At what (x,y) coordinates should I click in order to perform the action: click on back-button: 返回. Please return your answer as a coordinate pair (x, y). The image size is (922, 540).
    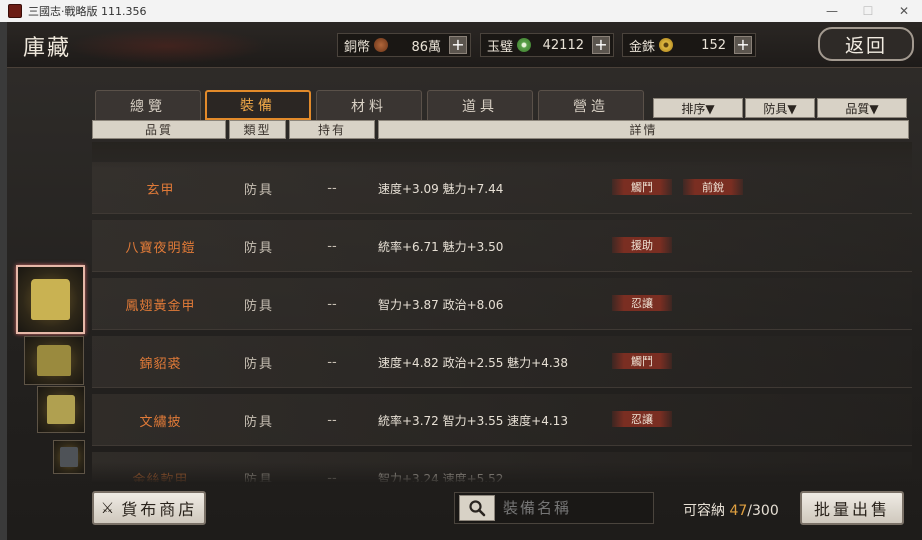
    Looking at the image, I should click on (866, 44).